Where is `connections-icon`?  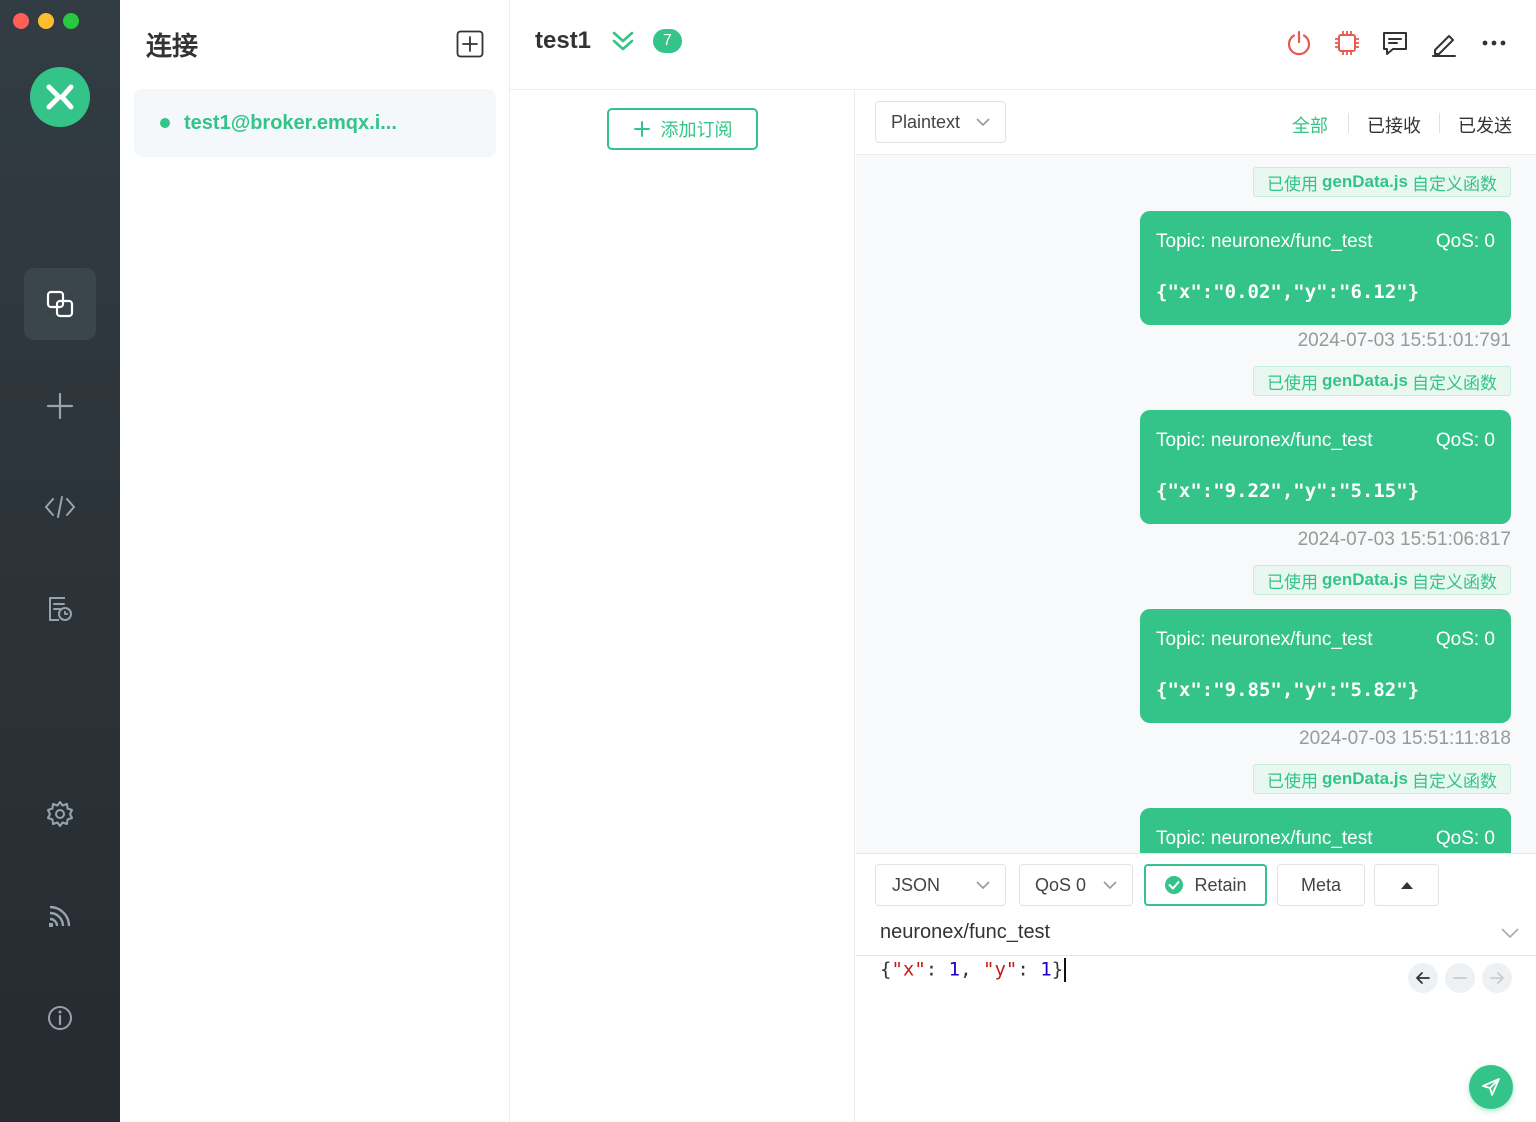
connections-icon is located at coordinates (60, 304).